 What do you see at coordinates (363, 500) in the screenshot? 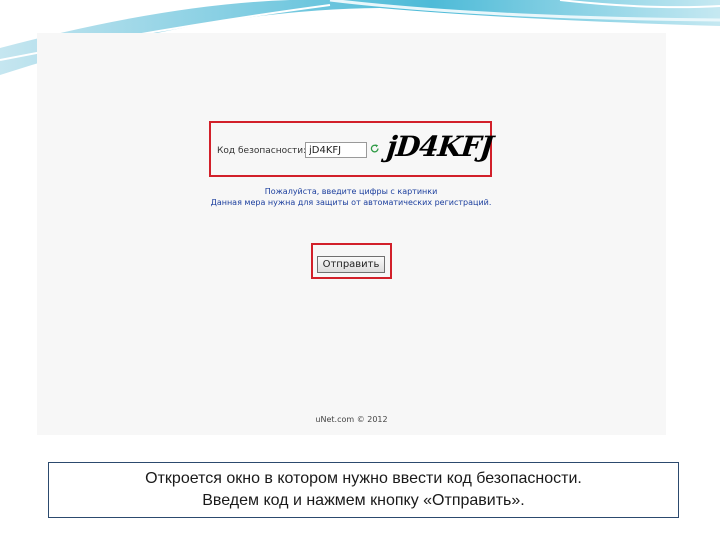
I see `caption-line-2: Введем код и нажмем кнопку «Отправить».` at bounding box center [363, 500].